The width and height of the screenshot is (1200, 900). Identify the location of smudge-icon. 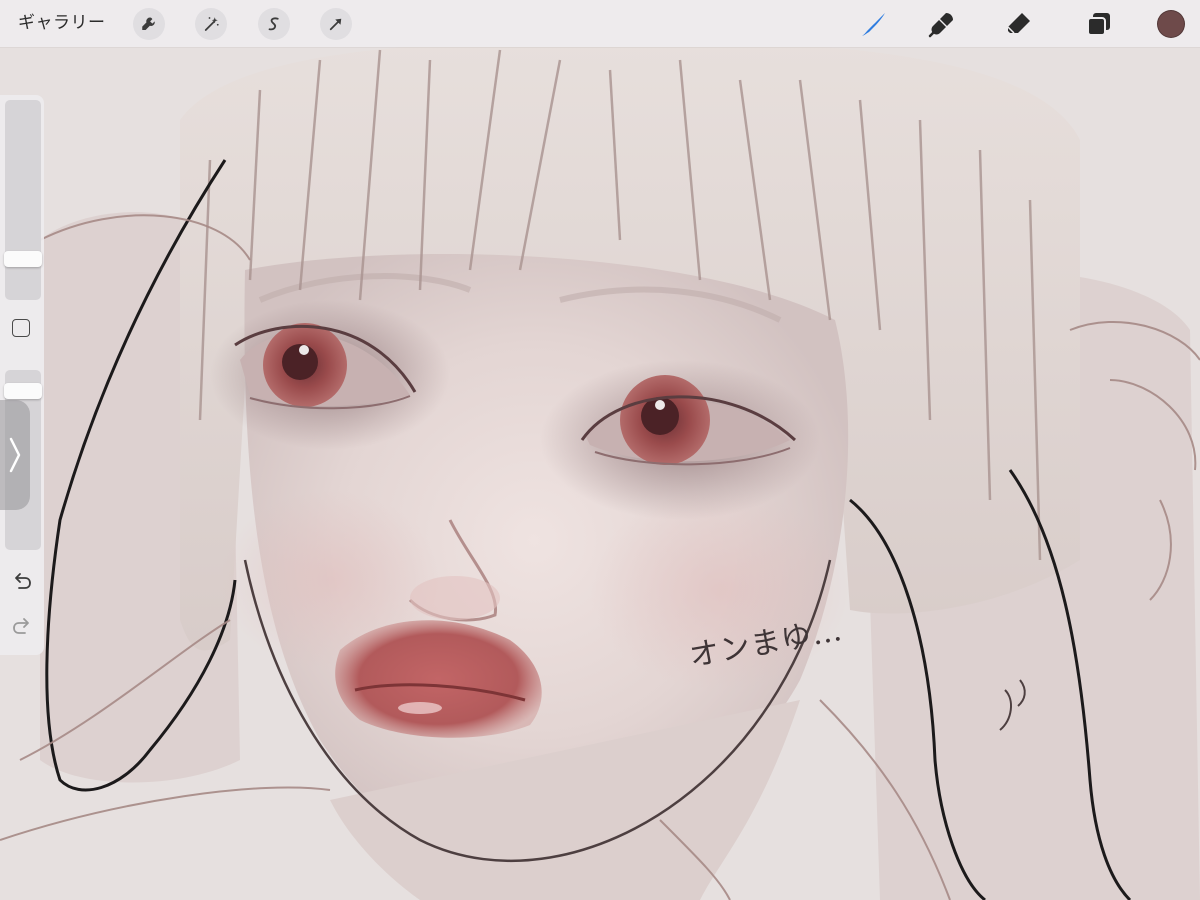
(940, 25).